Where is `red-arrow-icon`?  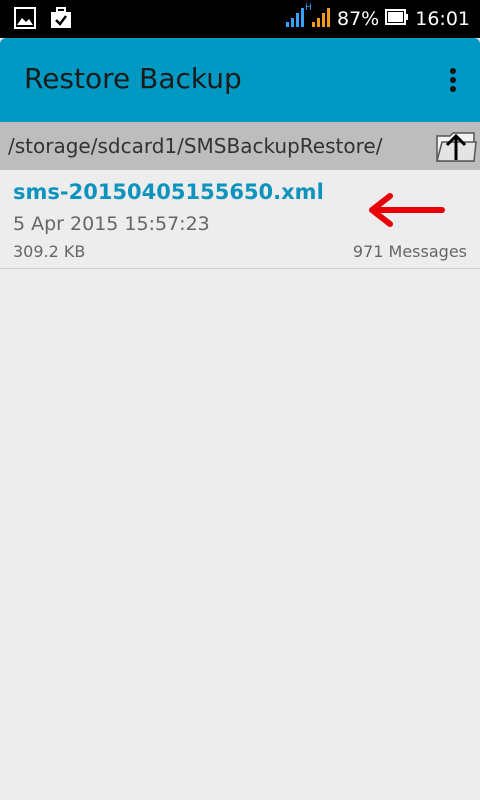 red-arrow-icon is located at coordinates (406, 210).